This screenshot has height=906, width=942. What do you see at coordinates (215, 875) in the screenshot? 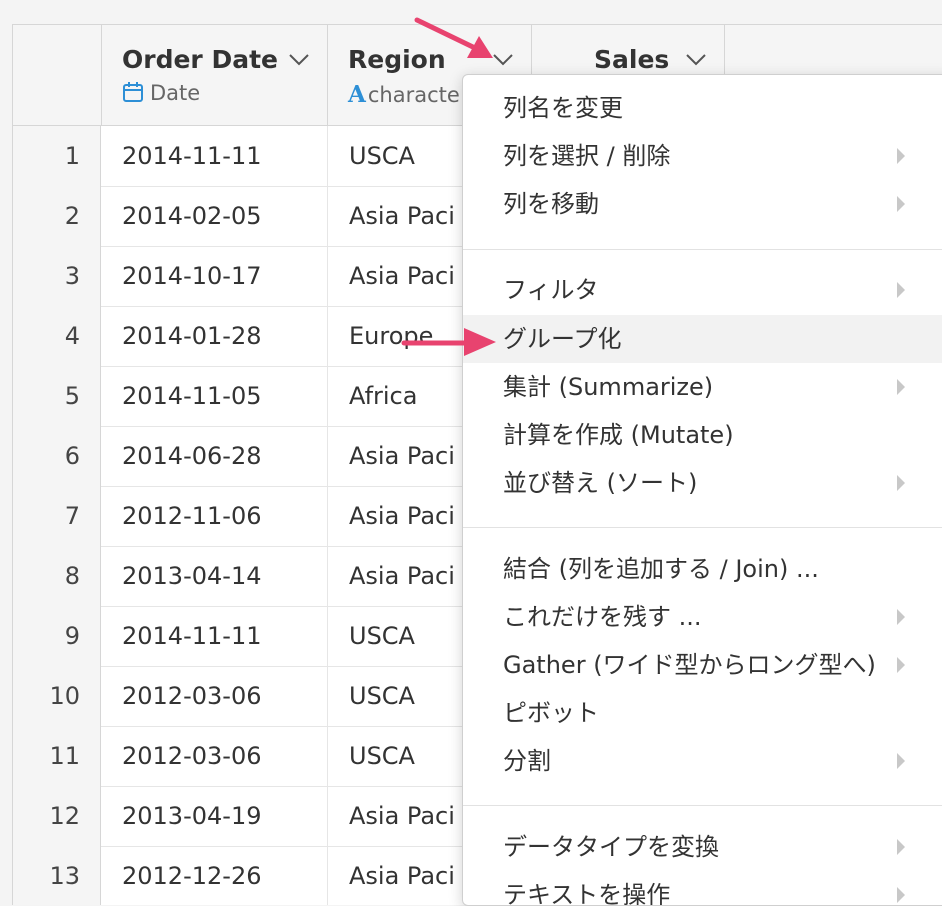
I see `cell-order-date: 2012-12-26` at bounding box center [215, 875].